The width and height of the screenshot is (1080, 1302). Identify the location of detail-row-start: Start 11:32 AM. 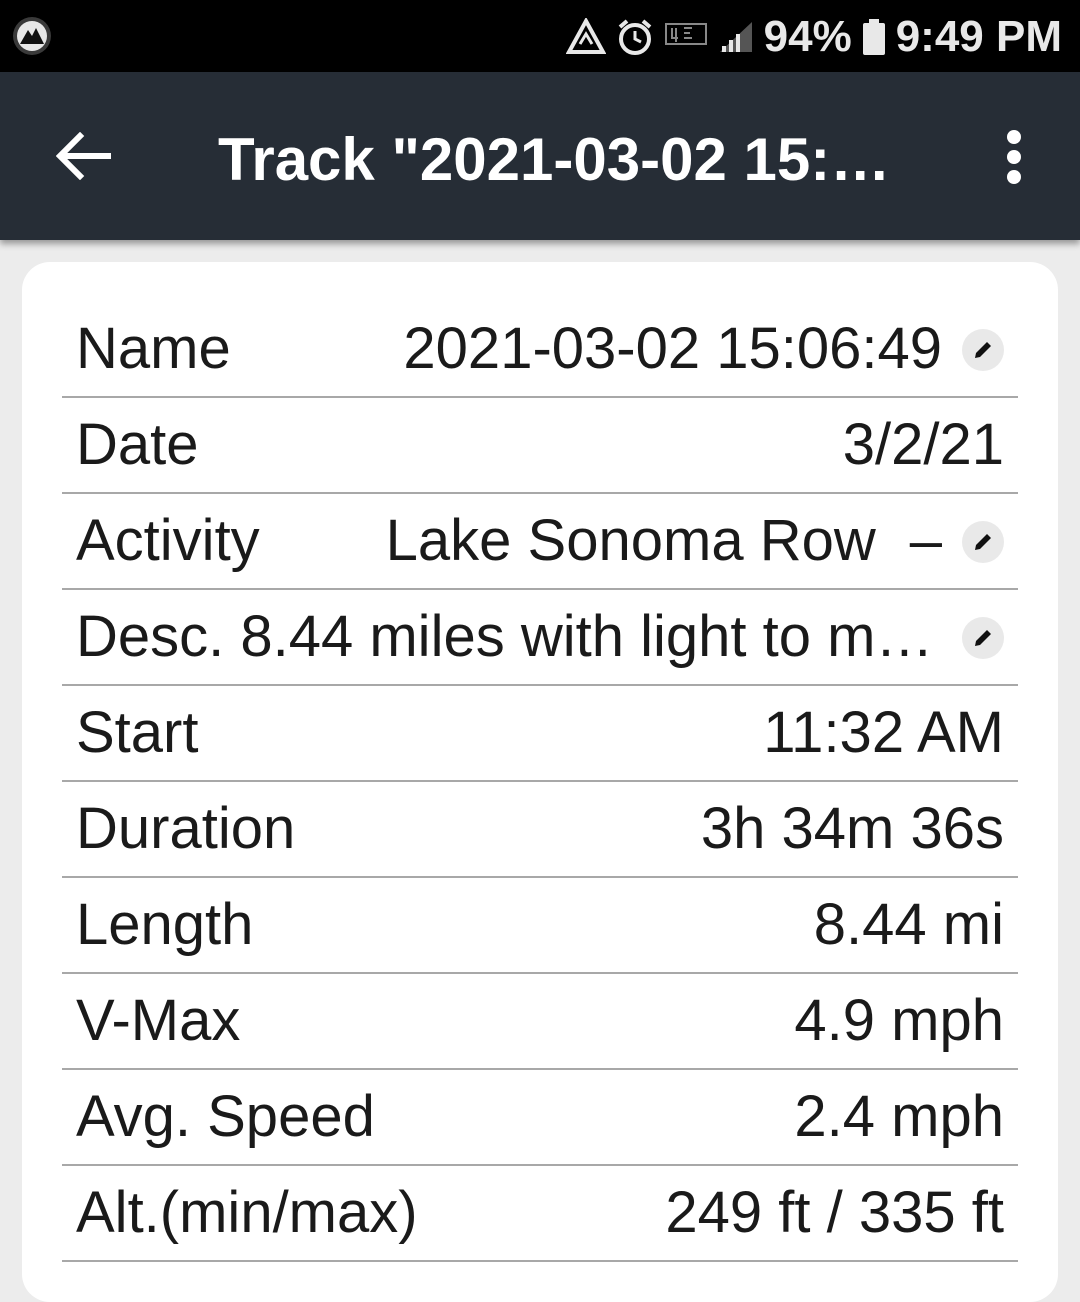
(540, 734).